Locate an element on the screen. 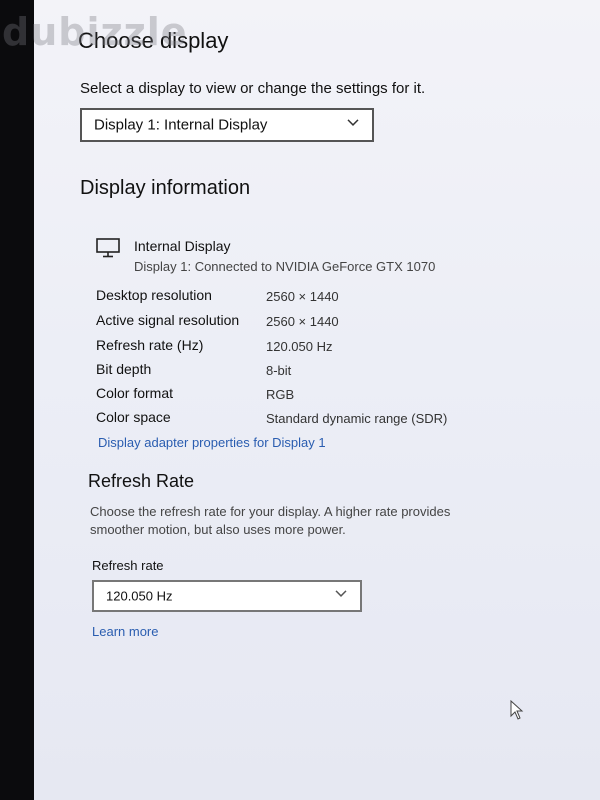 This screenshot has height=800, width=600. info-value: RGB is located at coordinates (280, 394).